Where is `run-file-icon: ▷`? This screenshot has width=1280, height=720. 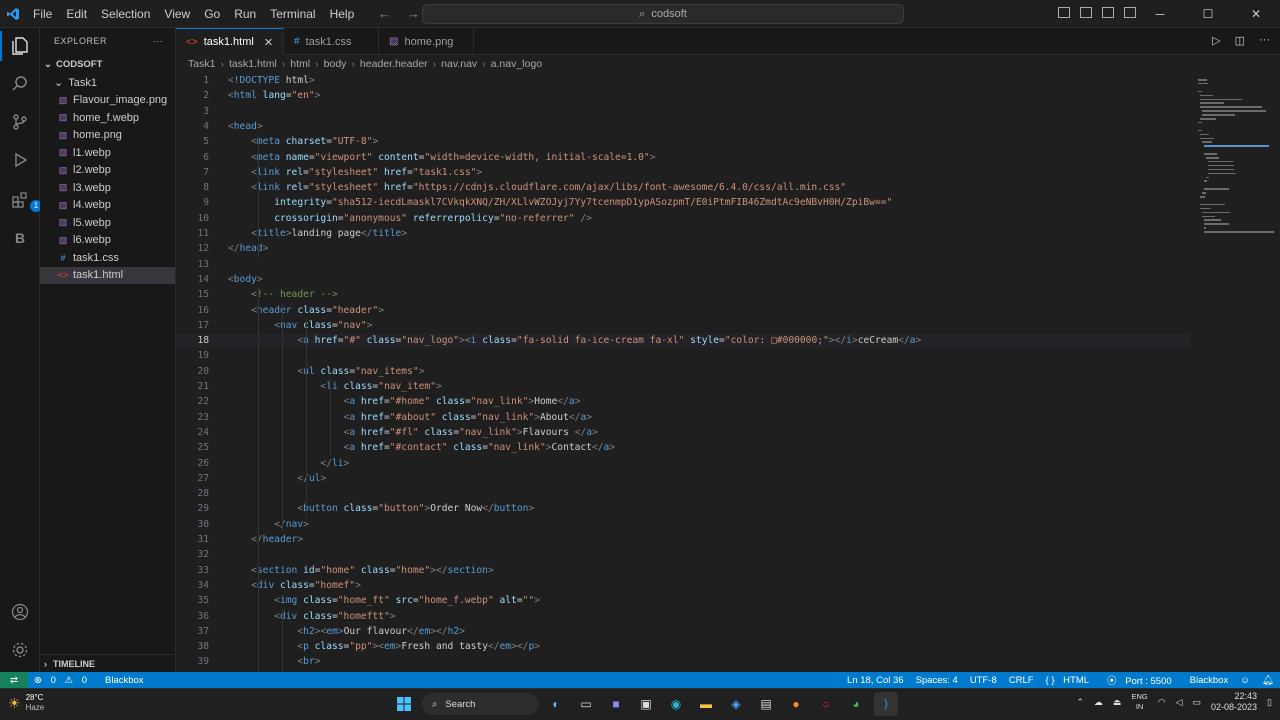 run-file-icon: ▷ is located at coordinates (1216, 40).